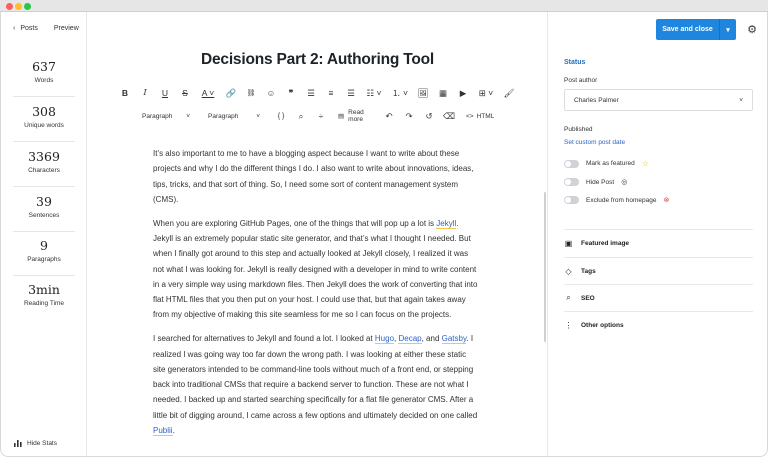 The height and width of the screenshot is (457, 768). I want to click on stat-label: Reading Time, so click(44, 303).